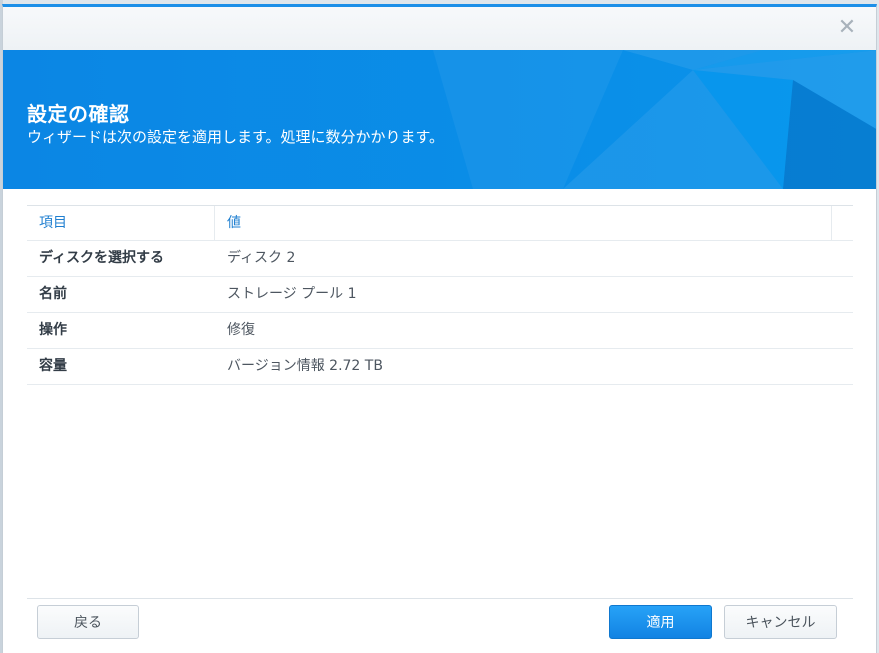  Describe the element at coordinates (440, 259) in the screenshot. I see `table-row: ディスクを選択する ディスク 2` at that location.